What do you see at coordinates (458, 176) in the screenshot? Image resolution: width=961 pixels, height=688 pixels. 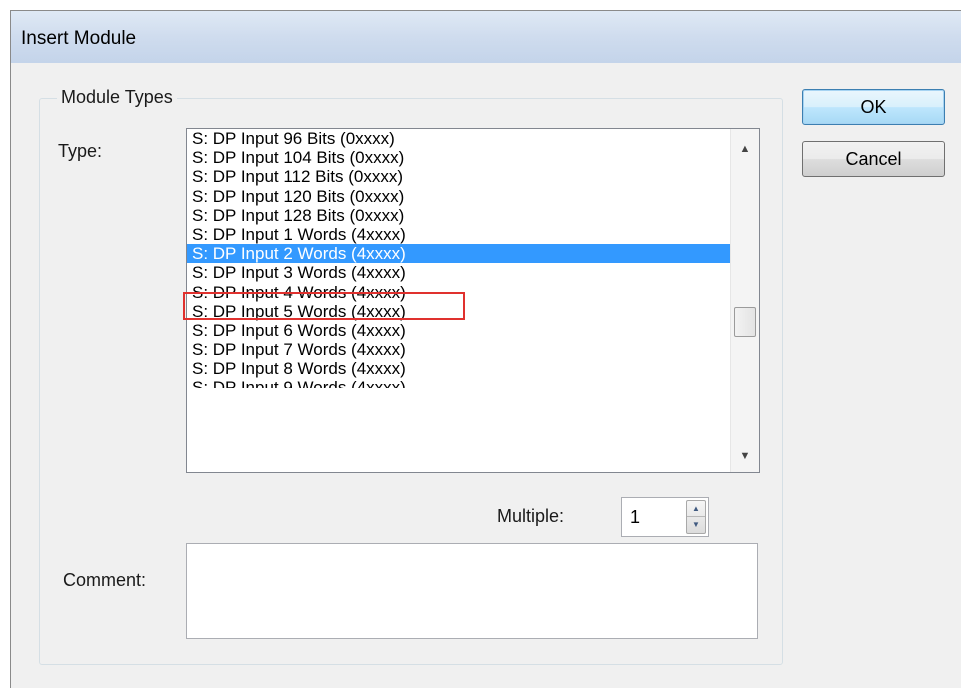 I see `type-list-item: S: DP Input 112 Bits (0xxxx)` at bounding box center [458, 176].